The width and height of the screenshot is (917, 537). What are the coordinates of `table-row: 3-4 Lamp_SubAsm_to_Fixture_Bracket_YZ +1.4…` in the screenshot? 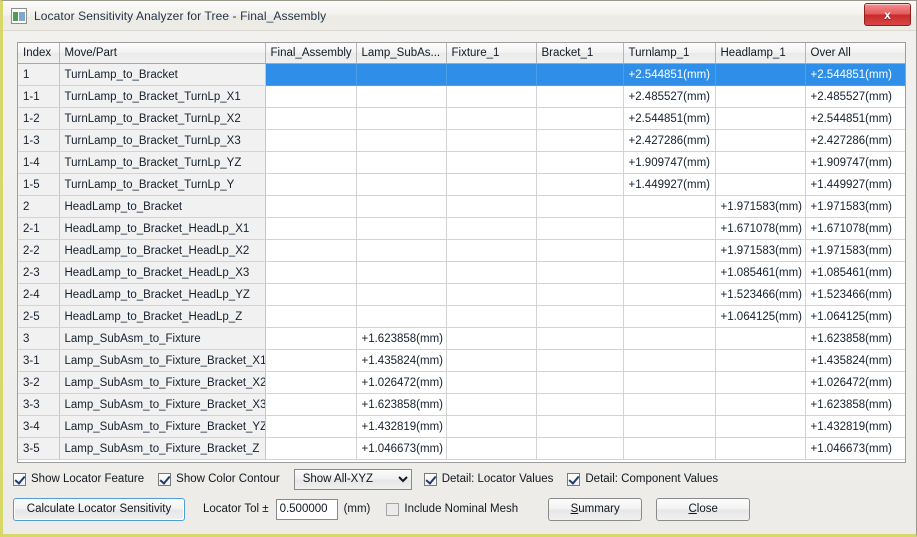 It's located at (461, 426).